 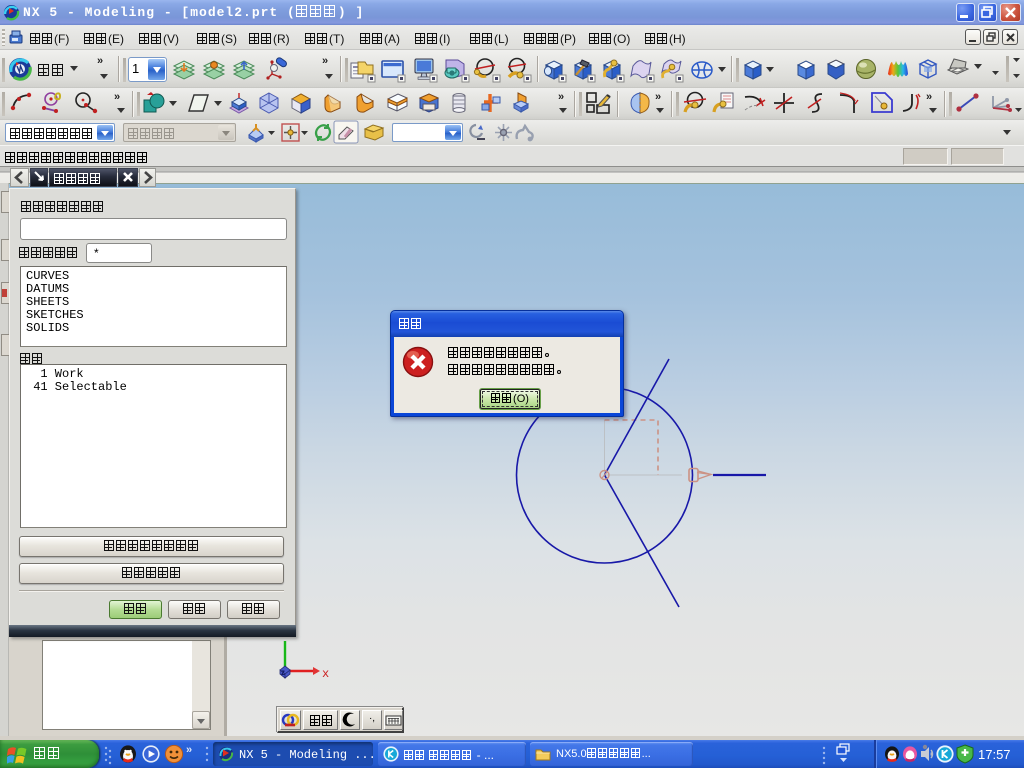 I want to click on svg-text: z, so click(x=283, y=672).